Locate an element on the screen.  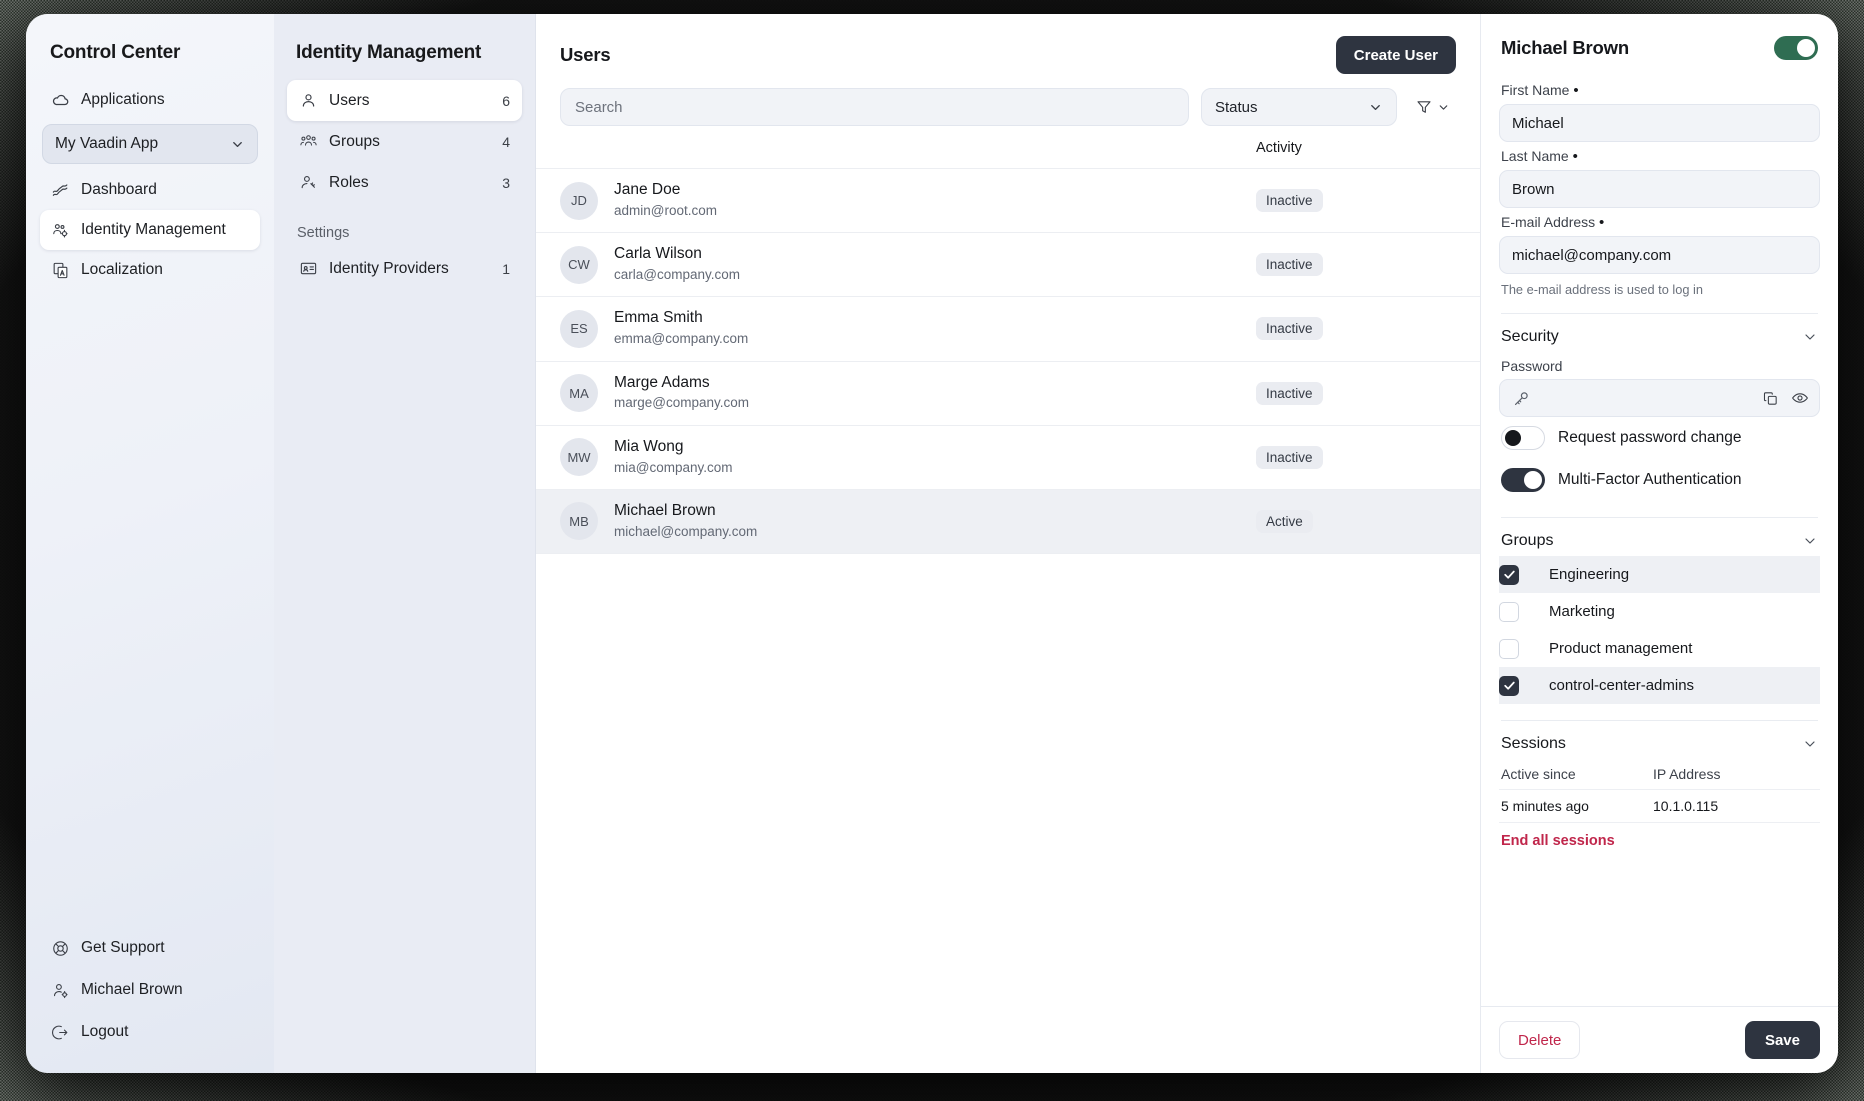
user-name: Michael Brown is located at coordinates (665, 510).